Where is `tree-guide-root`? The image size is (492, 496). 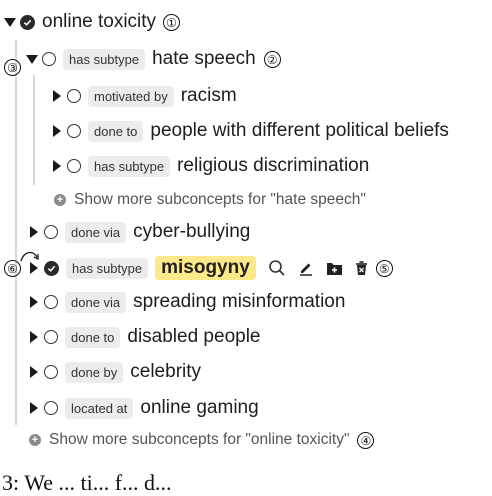
tree-guide-root is located at coordinates (16, 232).